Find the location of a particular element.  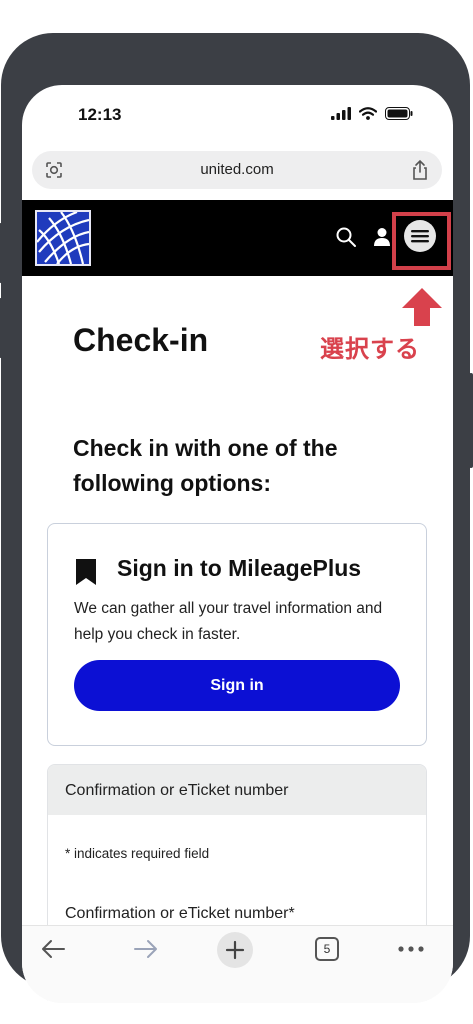

signal-icon is located at coordinates (341, 113).